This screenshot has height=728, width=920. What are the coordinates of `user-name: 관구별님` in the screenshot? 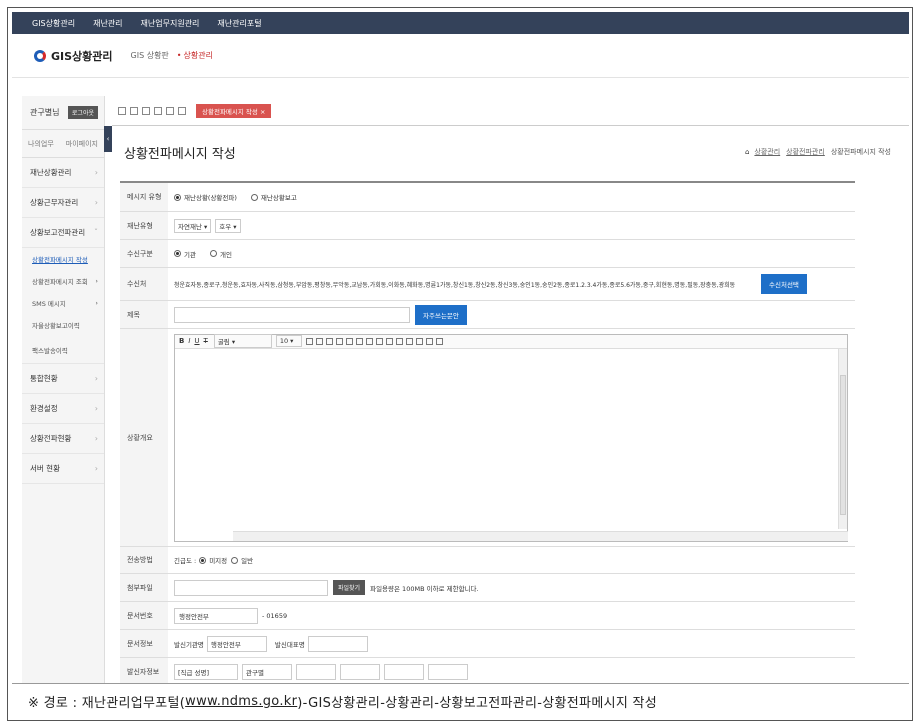 It's located at (45, 112).